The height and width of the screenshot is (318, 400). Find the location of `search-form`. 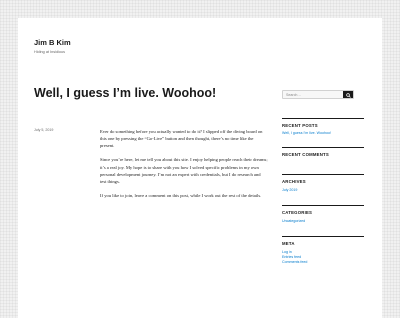

search-form is located at coordinates (318, 94).